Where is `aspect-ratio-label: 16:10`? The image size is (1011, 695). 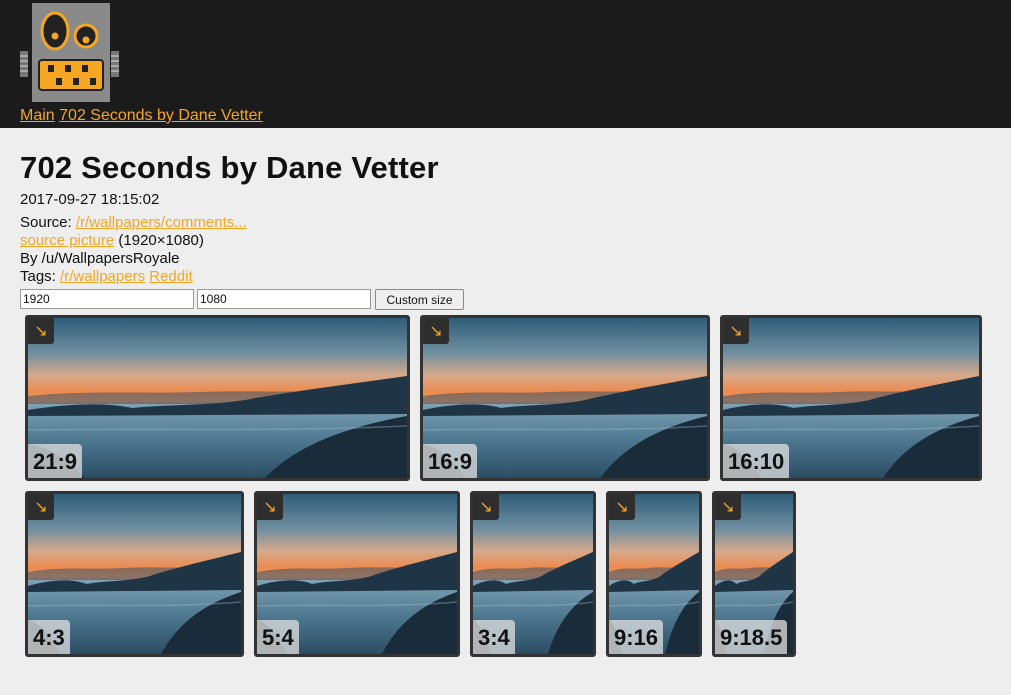 aspect-ratio-label: 16:10 is located at coordinates (756, 461).